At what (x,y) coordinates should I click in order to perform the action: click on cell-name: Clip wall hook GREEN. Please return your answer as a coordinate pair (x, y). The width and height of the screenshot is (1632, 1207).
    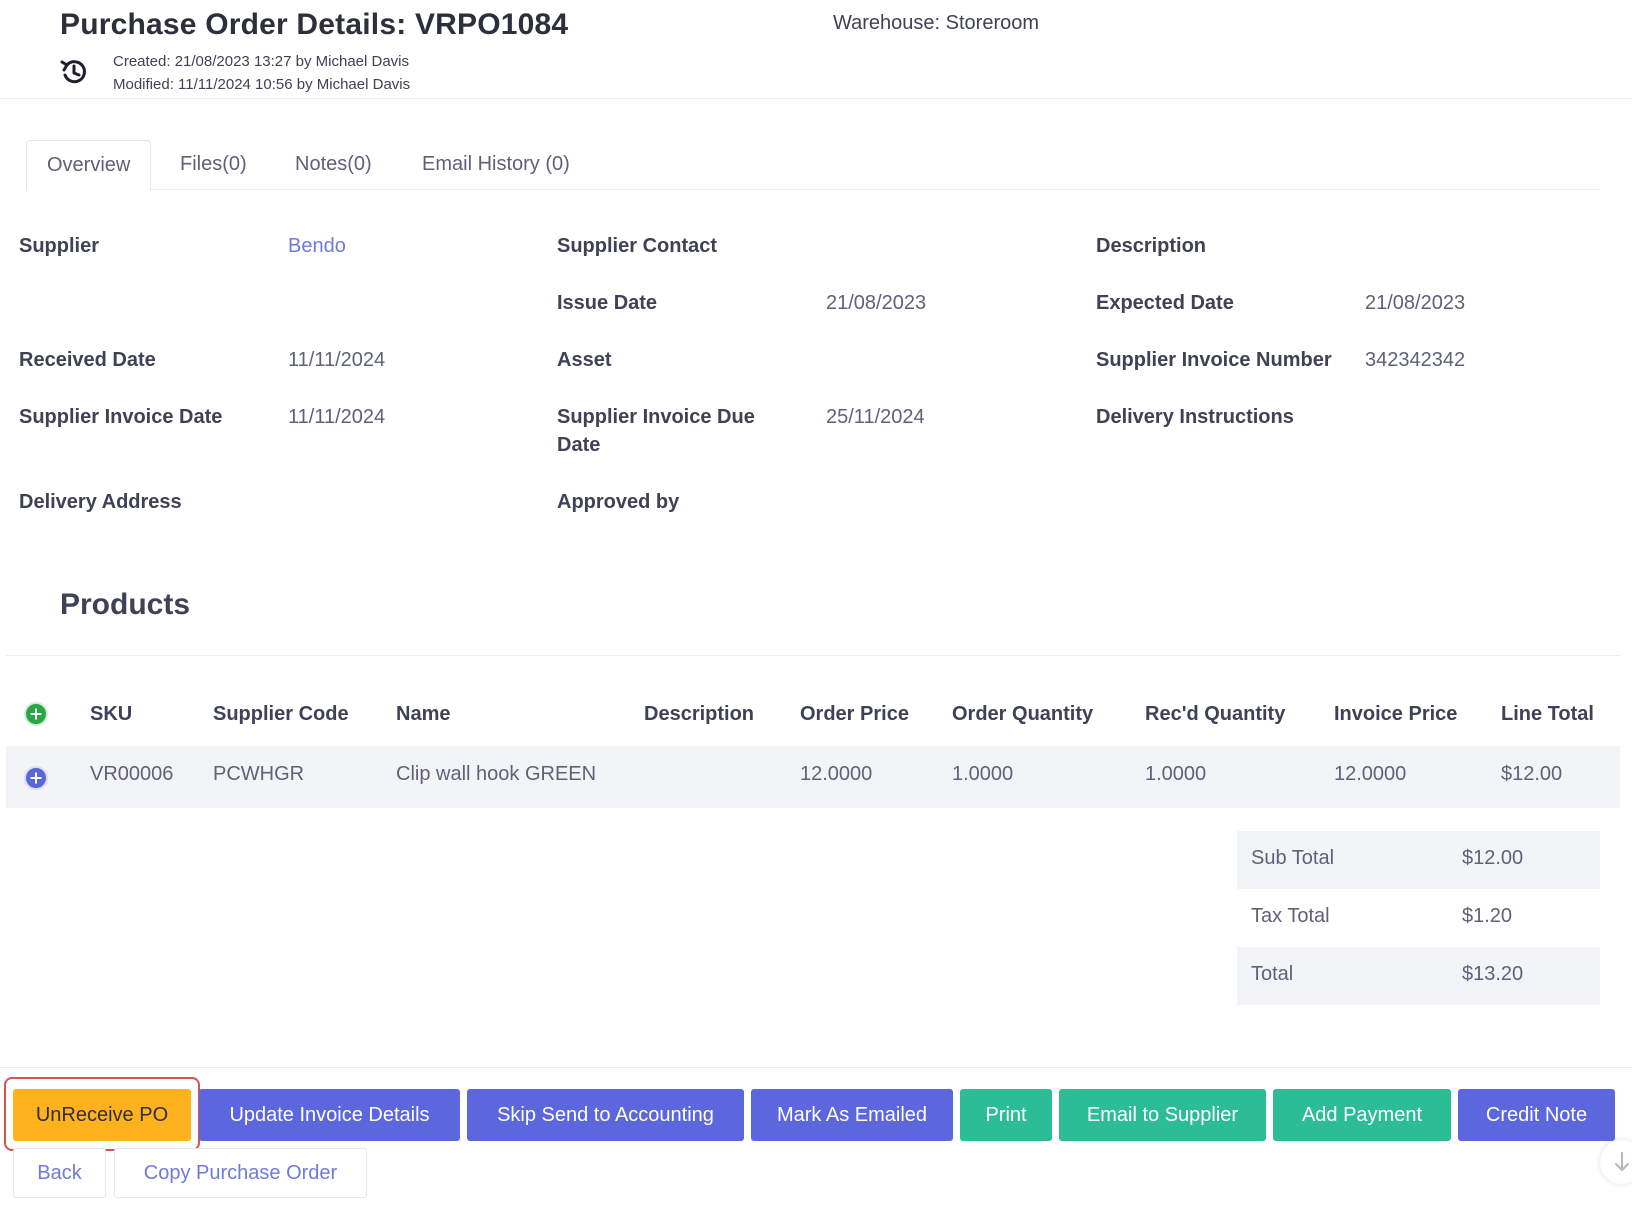
    Looking at the image, I should click on (496, 774).